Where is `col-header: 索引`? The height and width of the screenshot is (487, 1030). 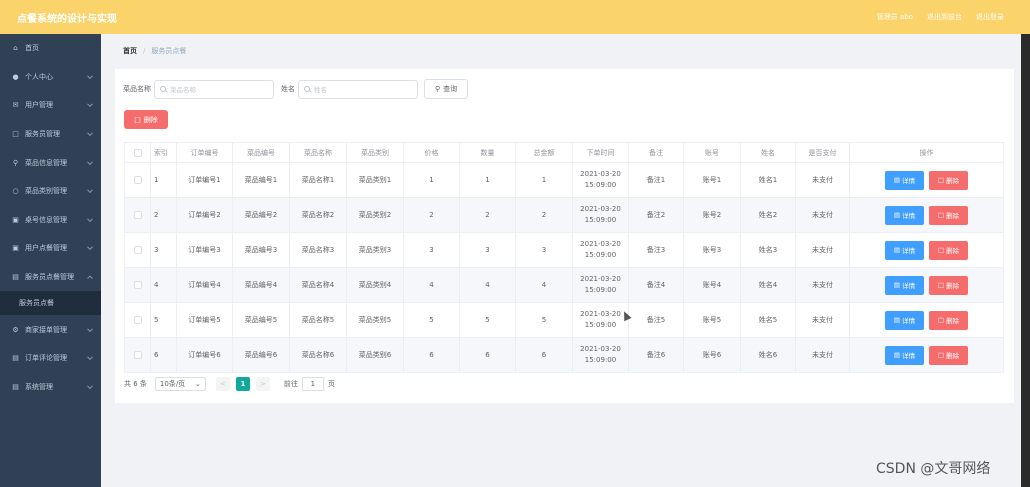 col-header: 索引 is located at coordinates (163, 152).